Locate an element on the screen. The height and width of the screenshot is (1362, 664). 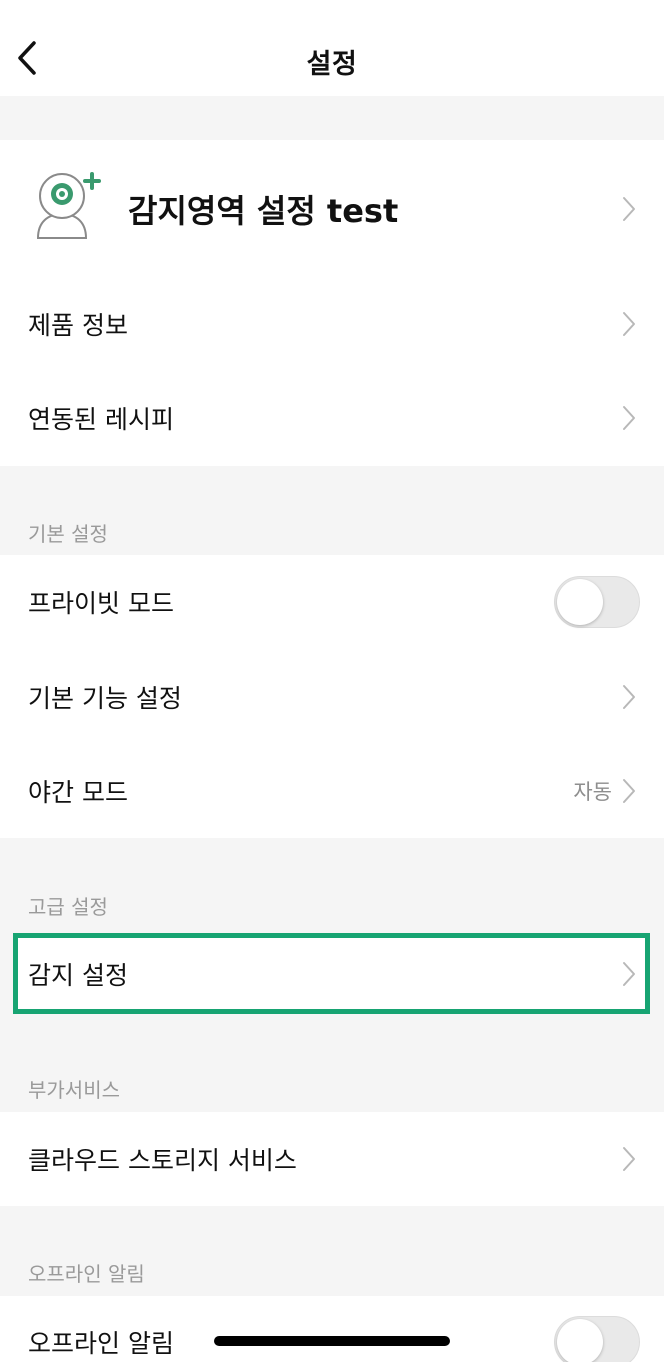
menu-item-label: 감지 설정 is located at coordinates (78, 975).